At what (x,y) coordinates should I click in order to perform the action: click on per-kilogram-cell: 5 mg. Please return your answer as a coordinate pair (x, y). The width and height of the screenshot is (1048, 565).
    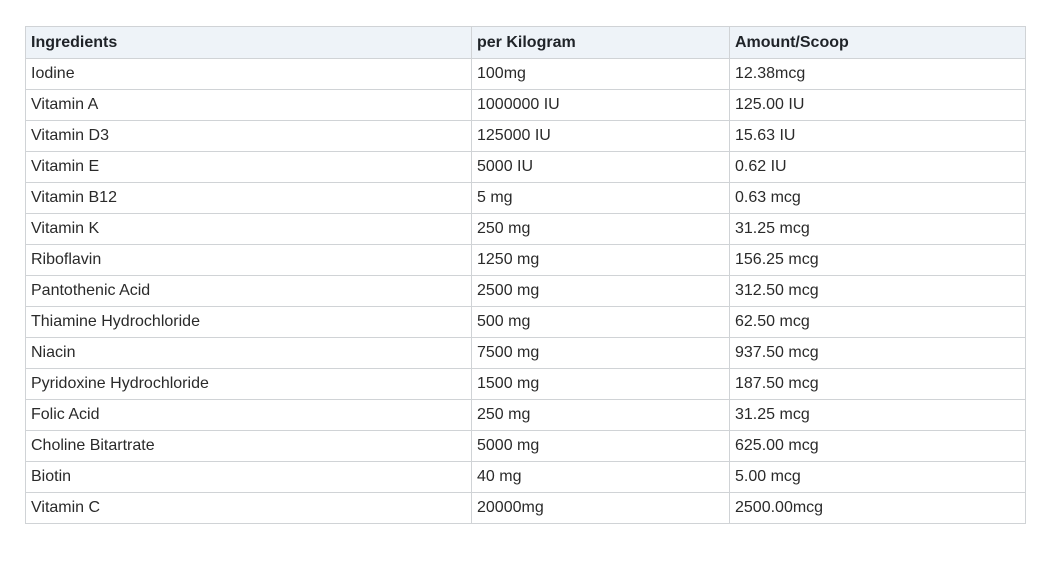
    Looking at the image, I should click on (600, 198).